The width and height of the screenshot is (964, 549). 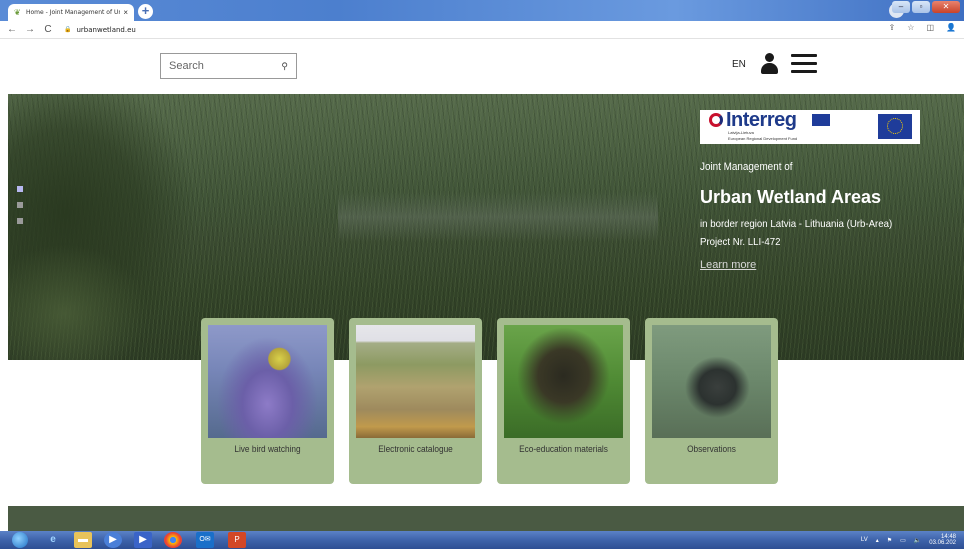 I want to click on folder-icon: ▬, so click(x=83, y=540).